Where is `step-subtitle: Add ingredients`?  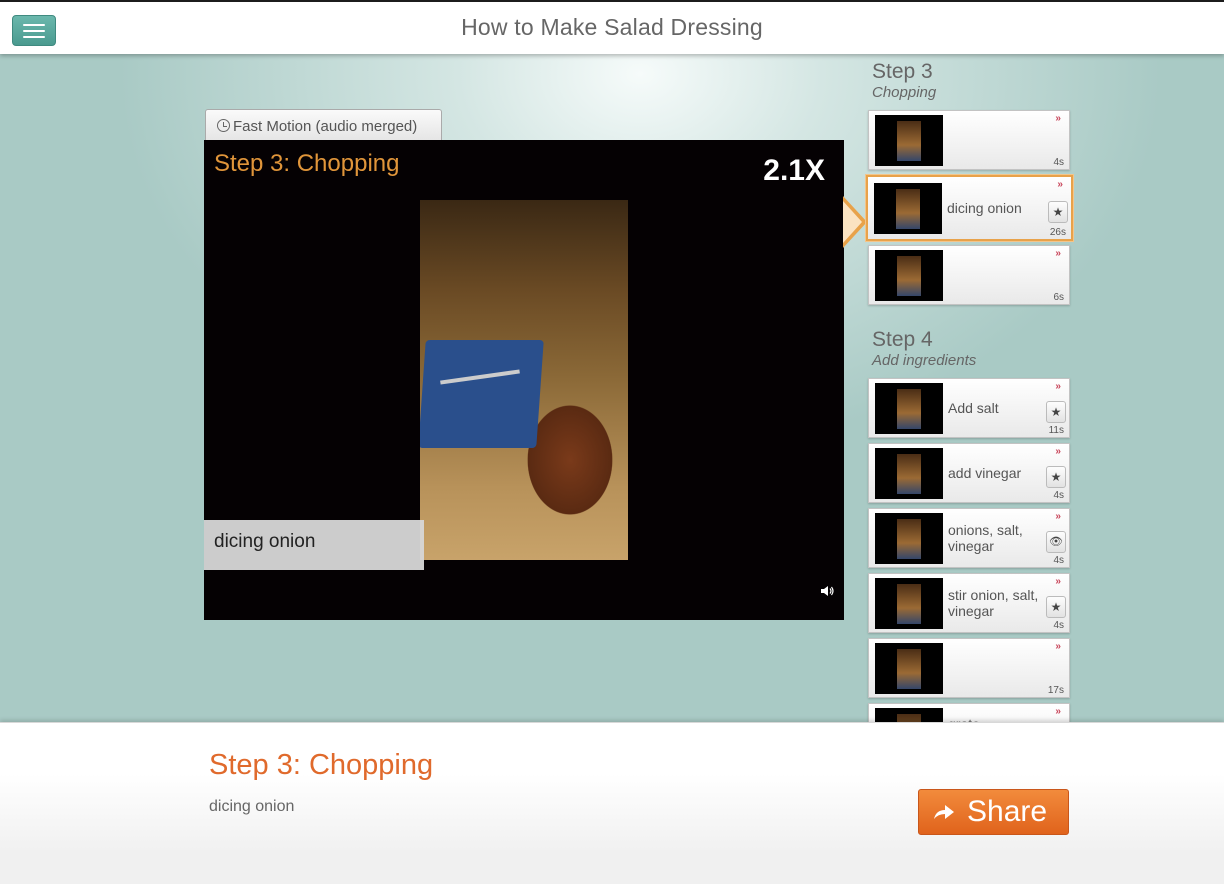 step-subtitle: Add ingredients is located at coordinates (924, 360).